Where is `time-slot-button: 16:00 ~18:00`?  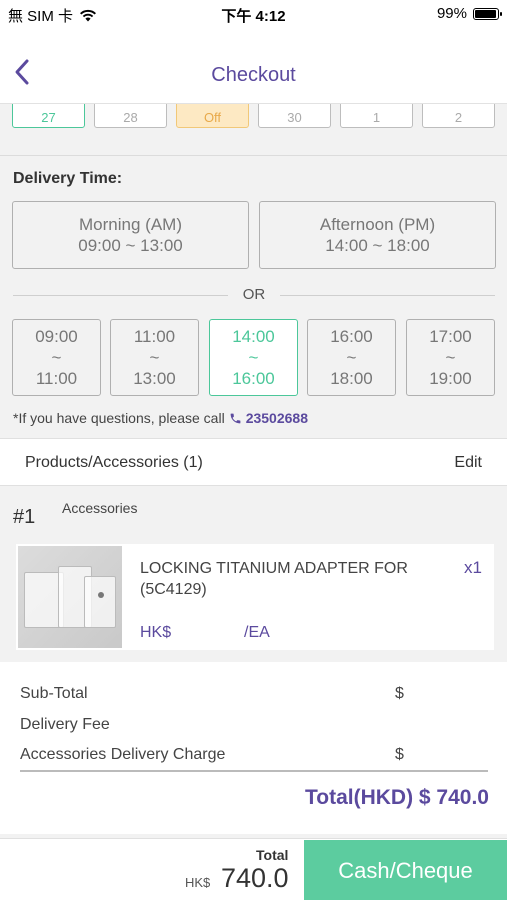 time-slot-button: 16:00 ~18:00 is located at coordinates (351, 357).